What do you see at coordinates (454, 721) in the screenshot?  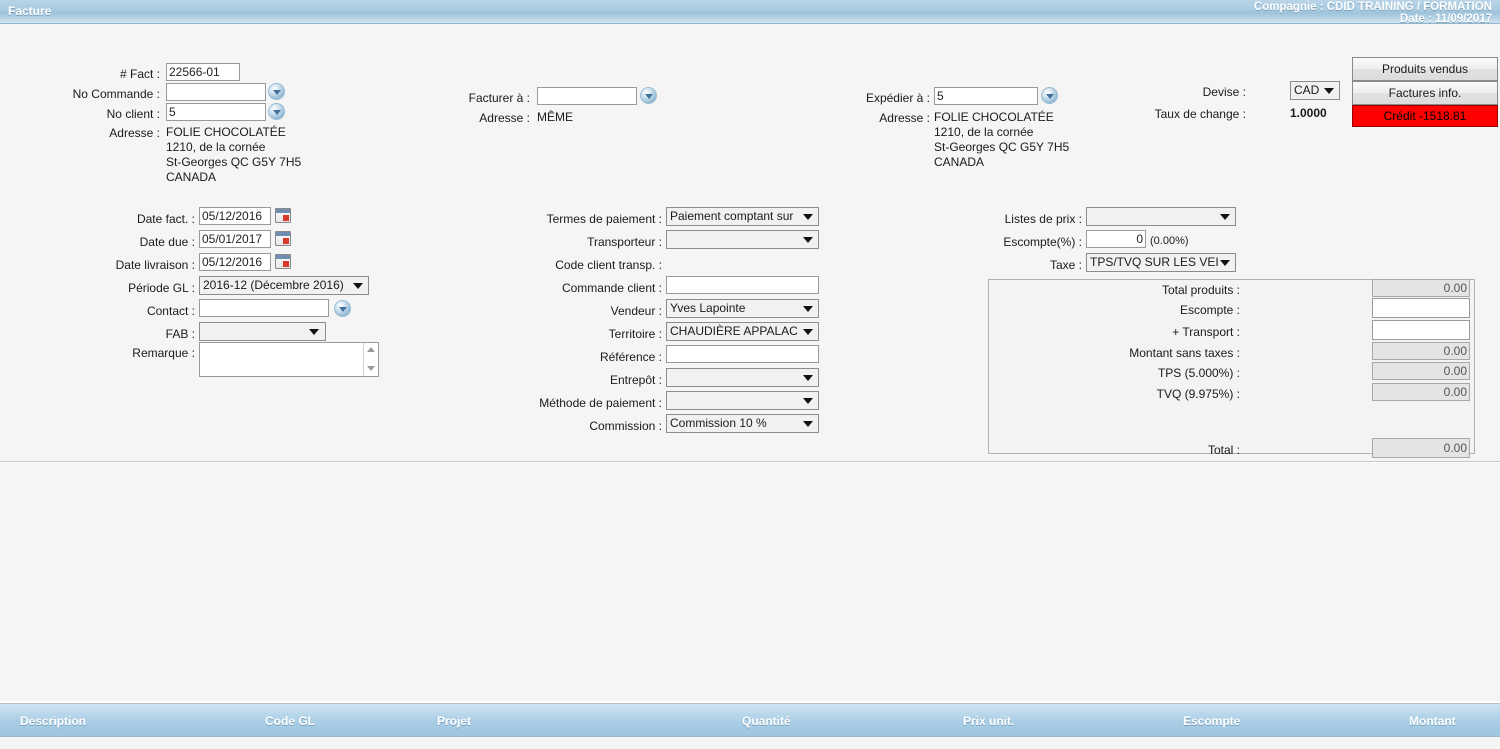 I see `column-header-projet: Projet` at bounding box center [454, 721].